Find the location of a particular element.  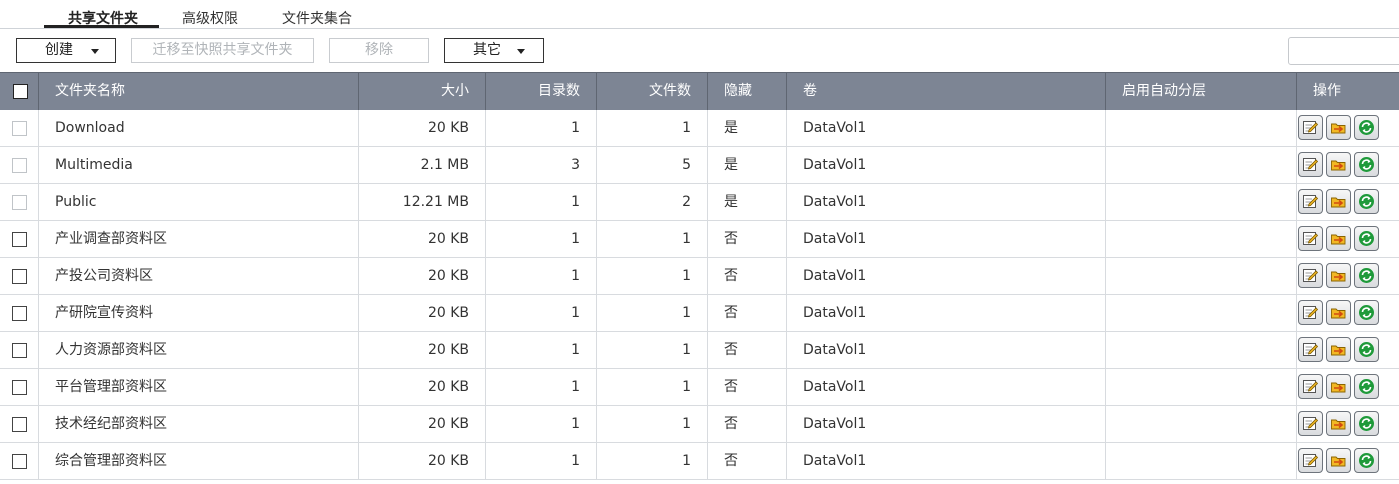

folder-name: 技术经纪部资料区 is located at coordinates (199, 424).